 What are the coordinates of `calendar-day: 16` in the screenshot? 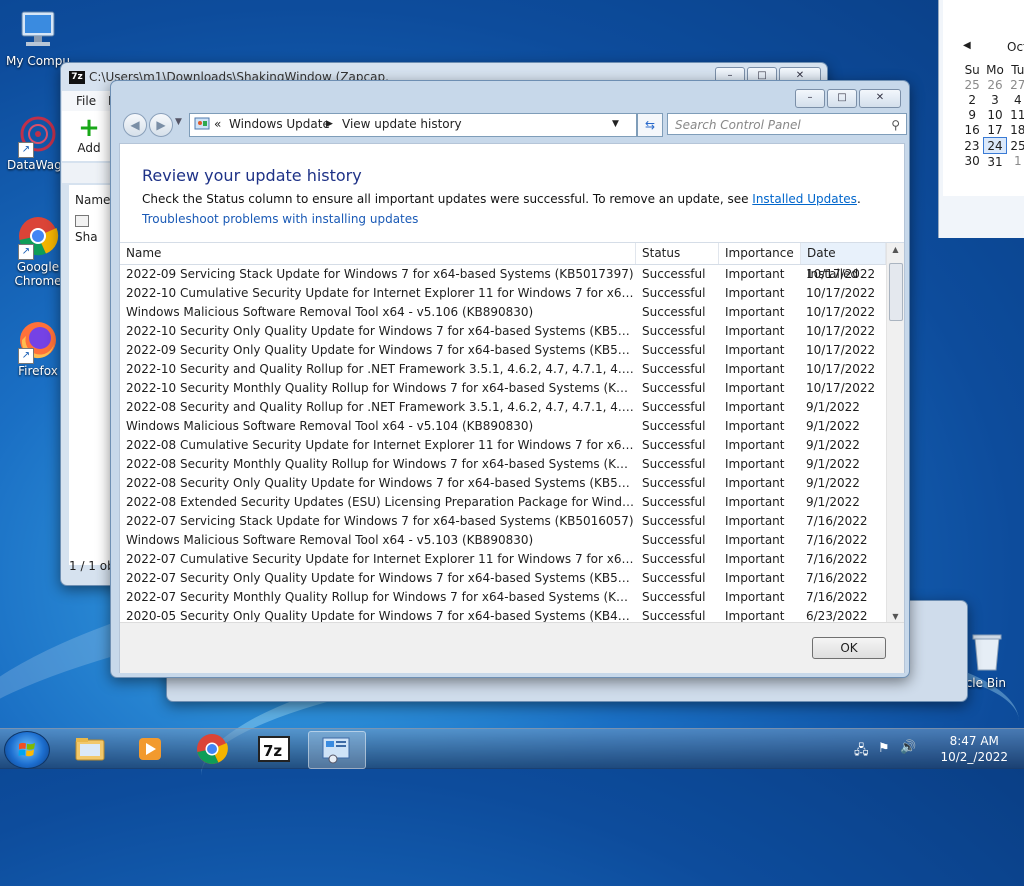 It's located at (972, 130).